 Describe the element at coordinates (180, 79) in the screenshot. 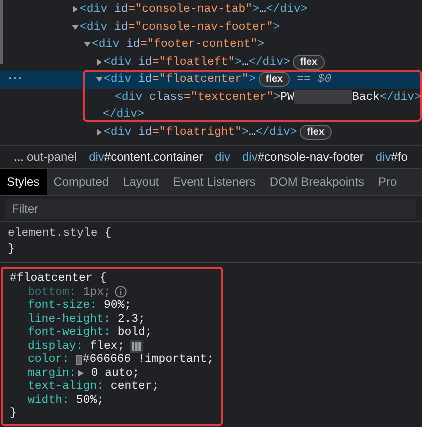

I see `html-tag: <div id="floatcenter">` at that location.